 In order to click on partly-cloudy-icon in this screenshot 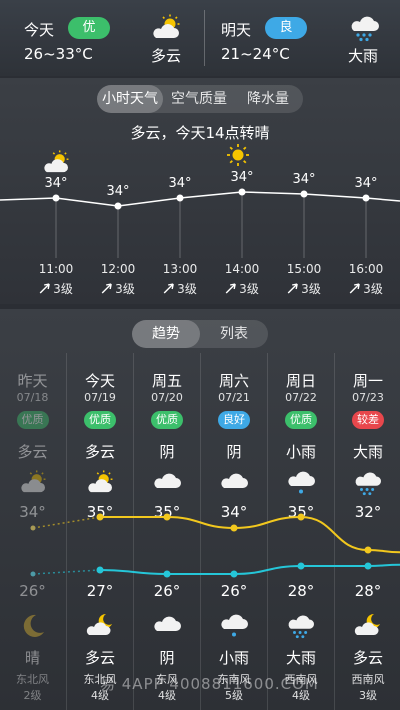, I will do `click(100, 484)`.